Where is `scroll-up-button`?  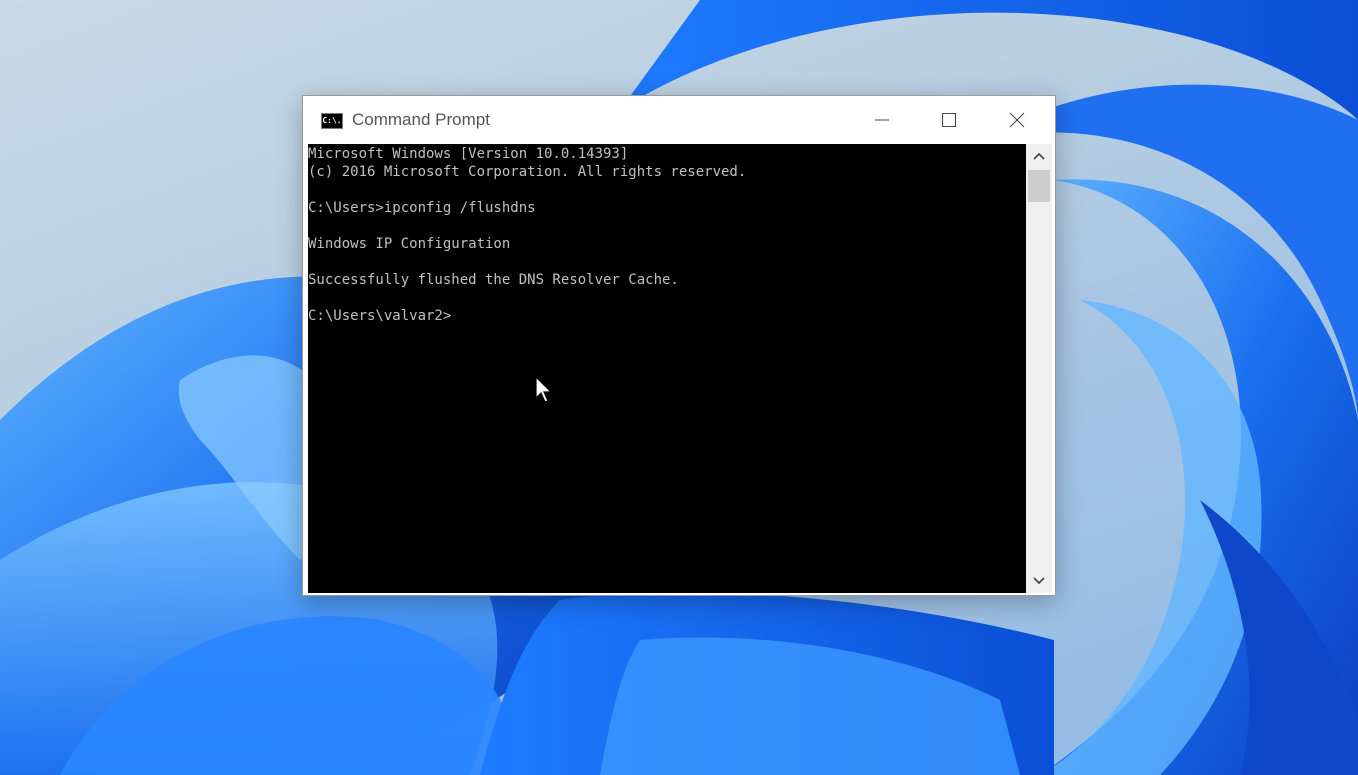 scroll-up-button is located at coordinates (1039, 156).